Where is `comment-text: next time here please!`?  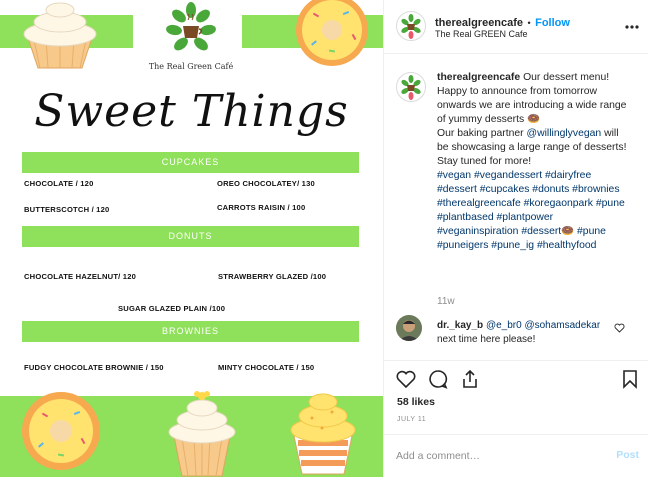 comment-text: next time here please! is located at coordinates (486, 339).